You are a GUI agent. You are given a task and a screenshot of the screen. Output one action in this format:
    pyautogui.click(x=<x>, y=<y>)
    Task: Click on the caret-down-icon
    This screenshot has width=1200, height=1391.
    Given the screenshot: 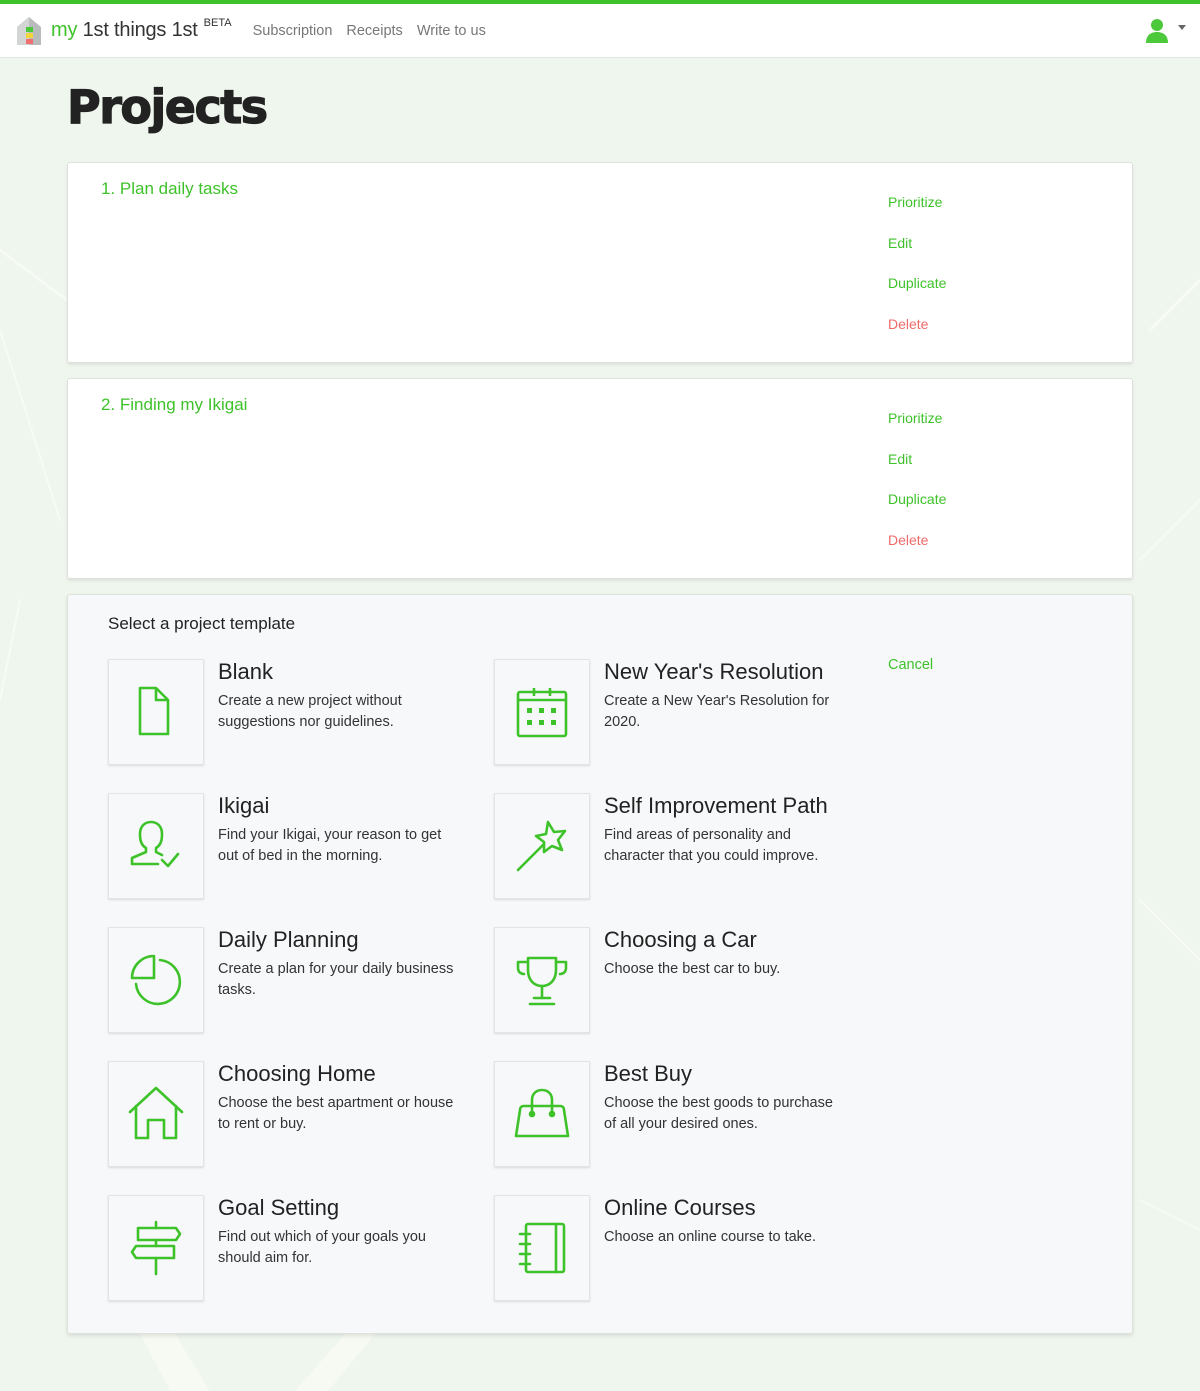 What is the action you would take?
    pyautogui.click(x=1182, y=27)
    